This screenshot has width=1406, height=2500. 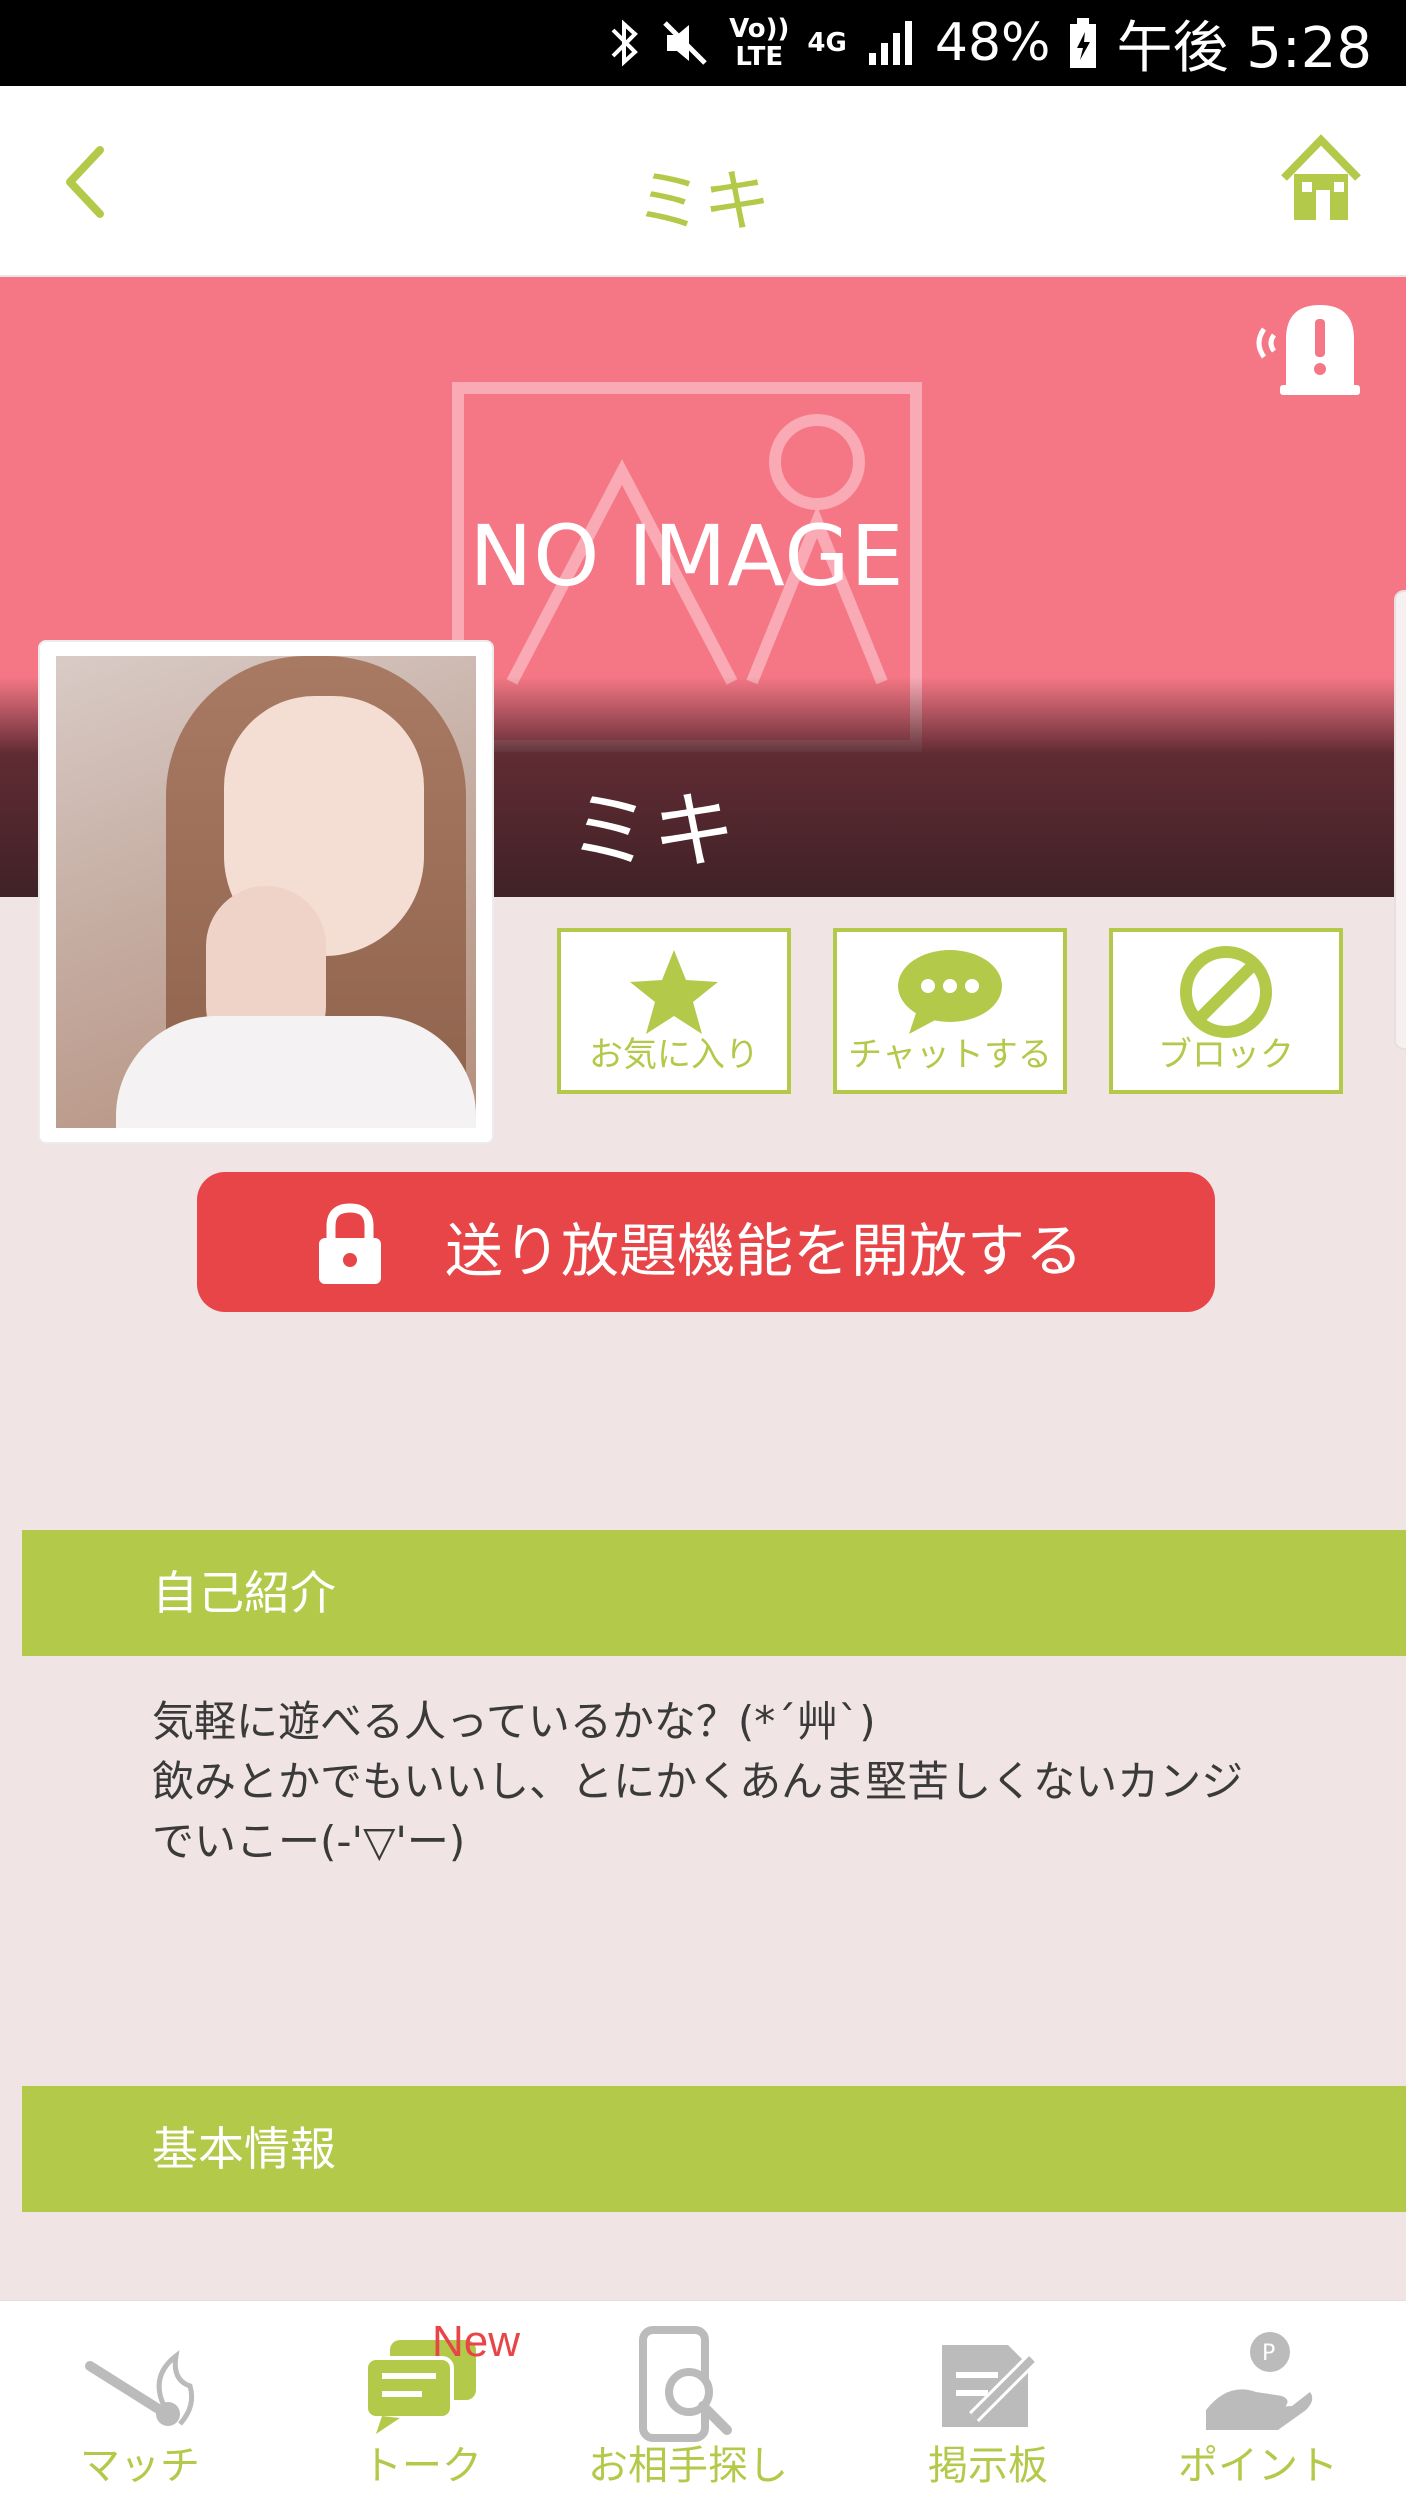 What do you see at coordinates (1258, 2466) in the screenshot?
I see `tab-points-label: ポイント` at bounding box center [1258, 2466].